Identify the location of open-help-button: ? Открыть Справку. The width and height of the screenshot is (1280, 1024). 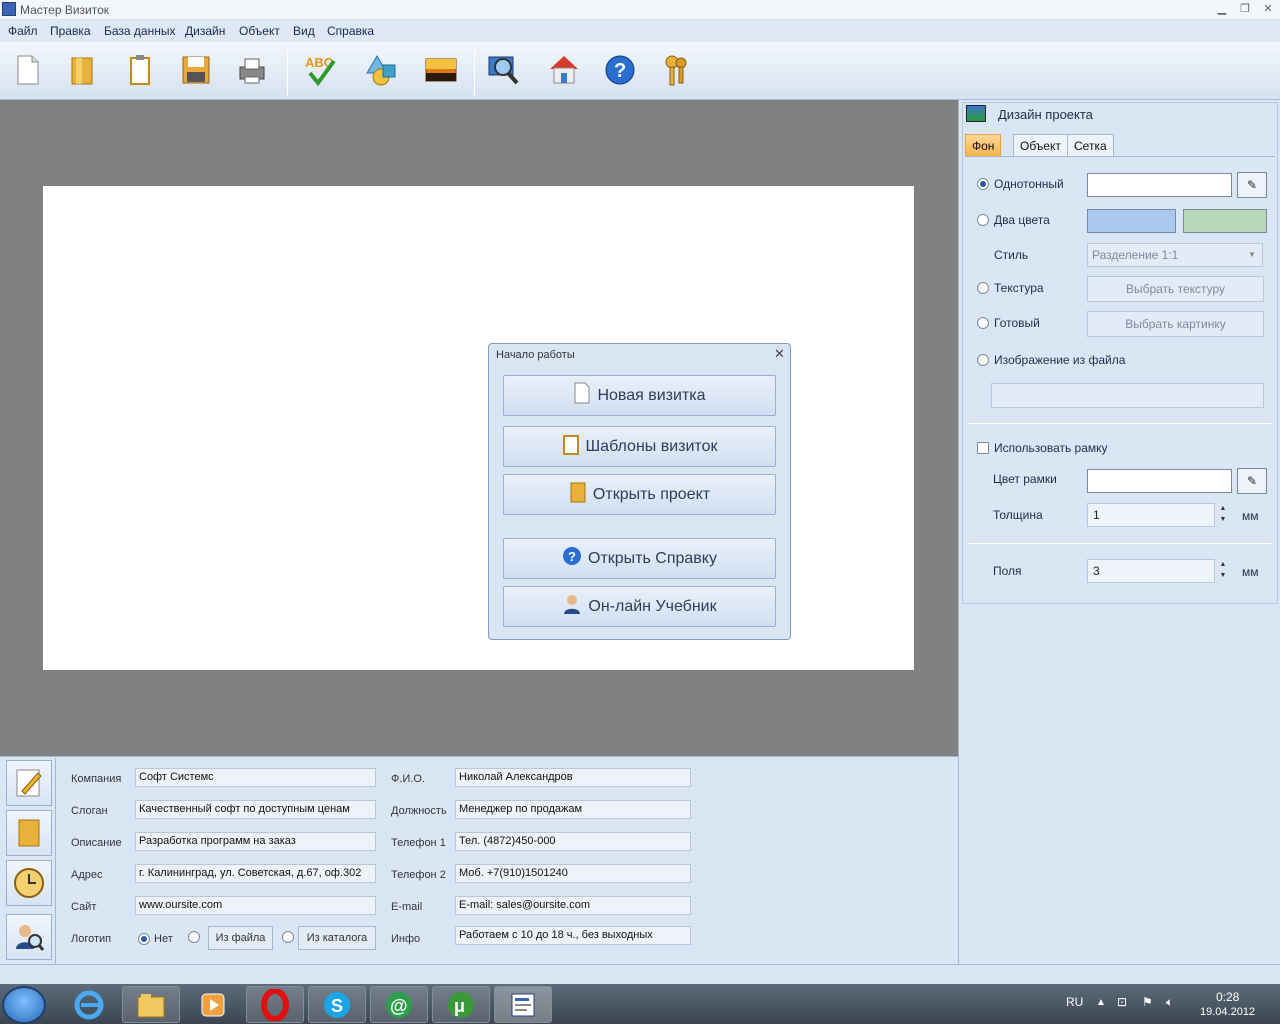
(639, 558).